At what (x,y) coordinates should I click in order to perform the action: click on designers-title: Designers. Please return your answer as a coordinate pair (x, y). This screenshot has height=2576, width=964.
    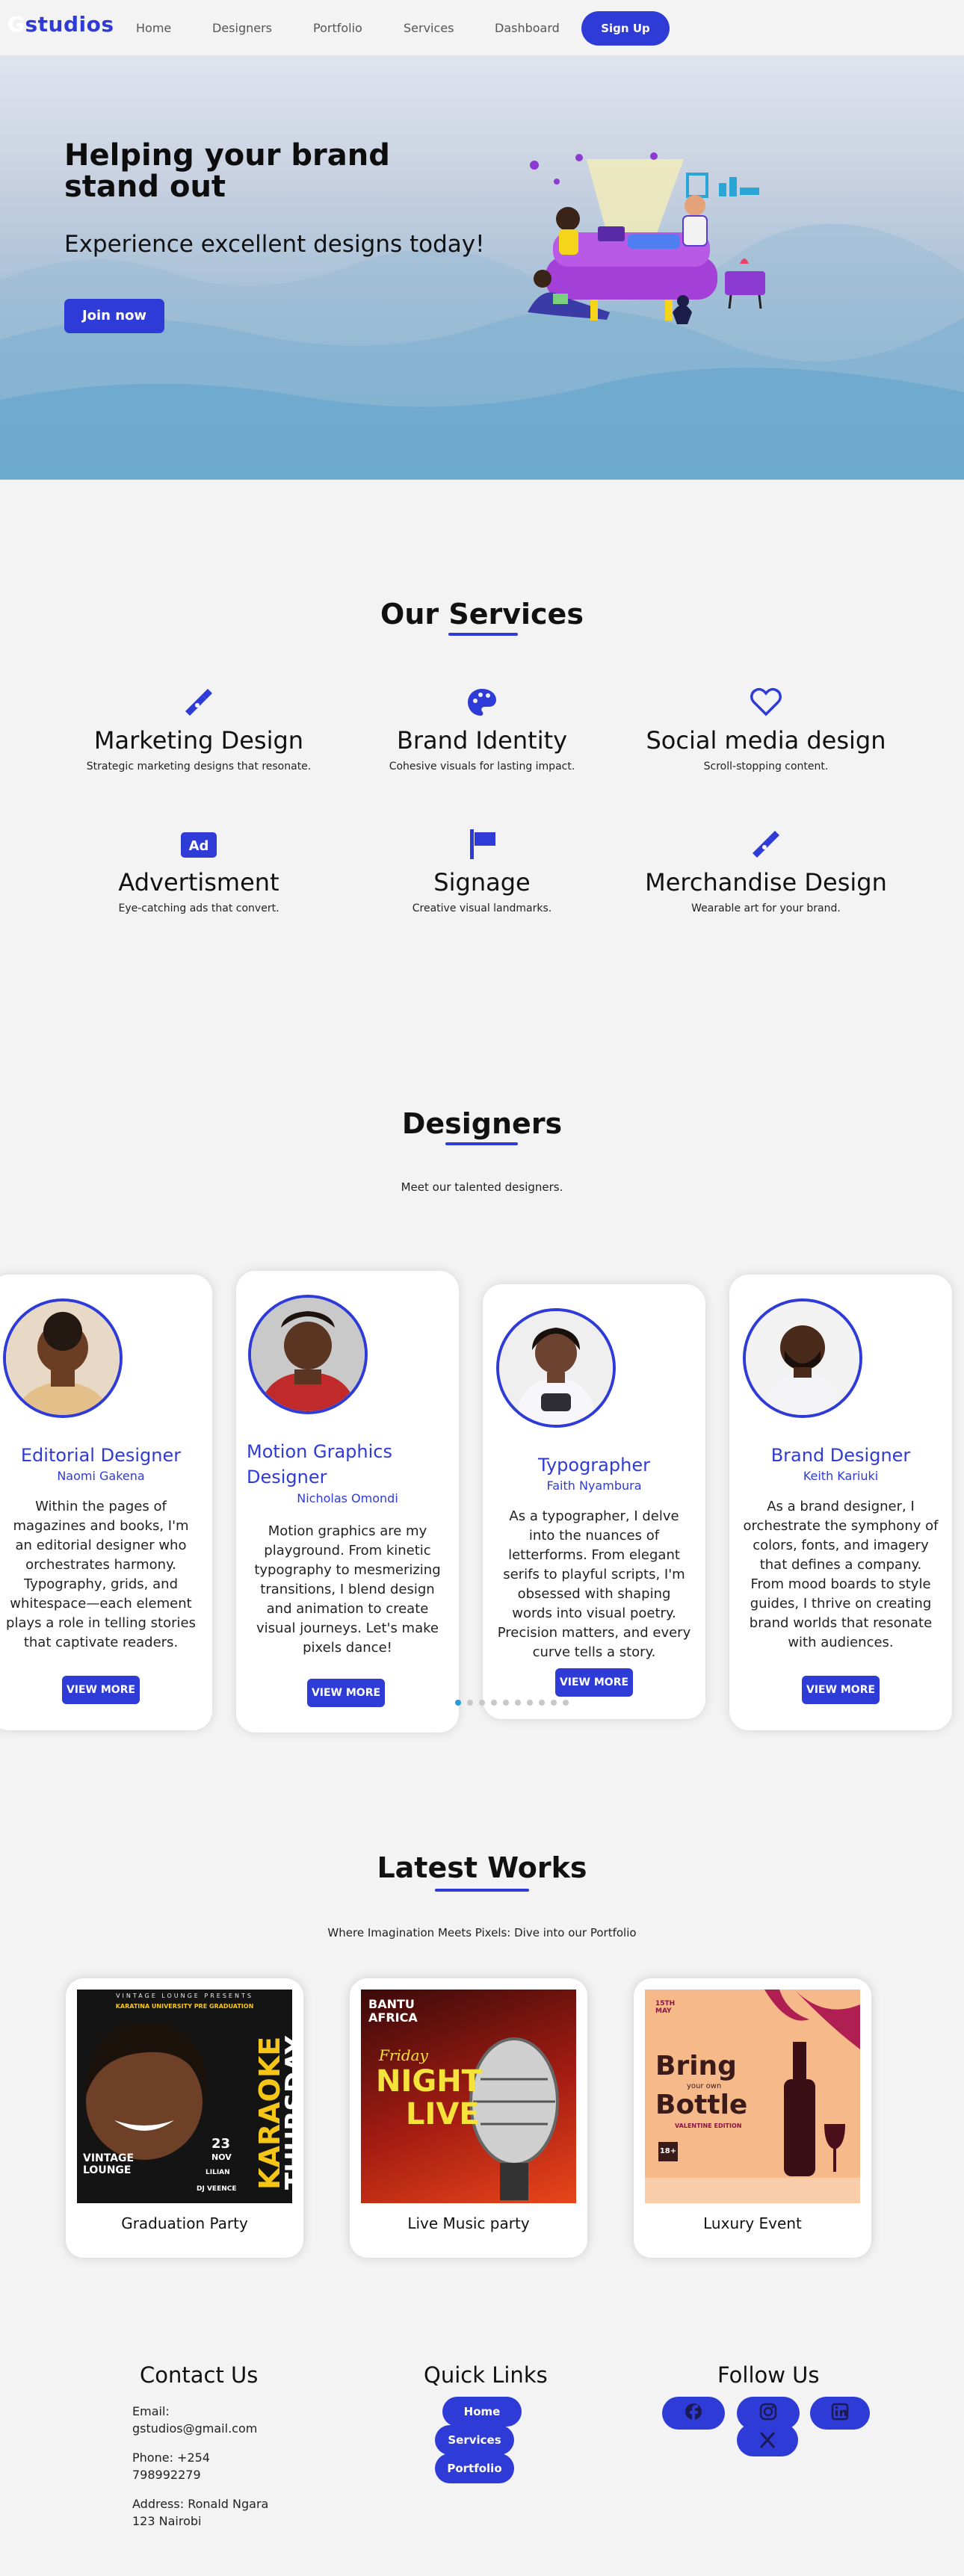
    Looking at the image, I should click on (482, 1123).